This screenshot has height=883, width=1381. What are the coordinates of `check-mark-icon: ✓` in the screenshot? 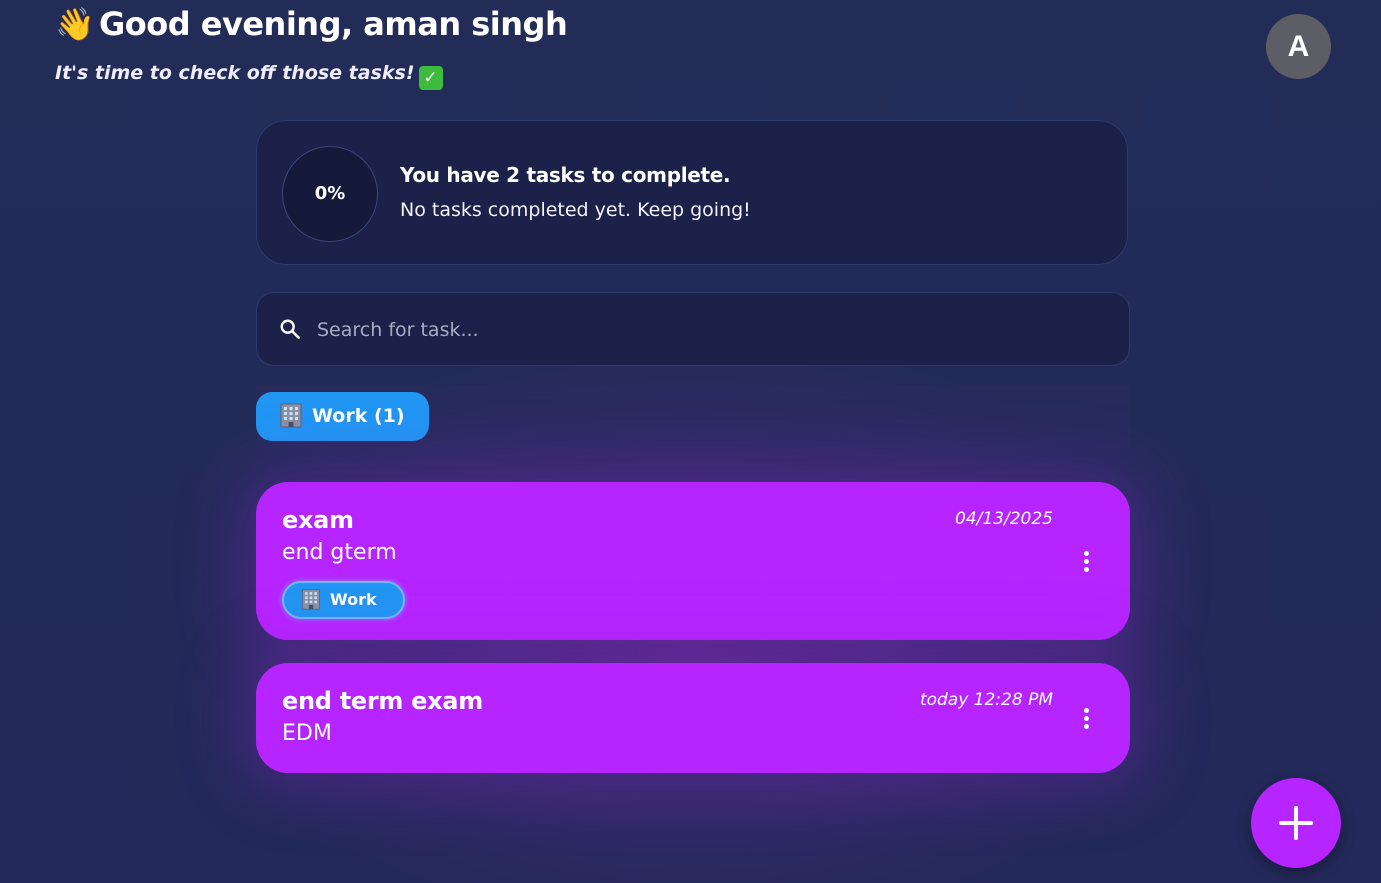 It's located at (430, 78).